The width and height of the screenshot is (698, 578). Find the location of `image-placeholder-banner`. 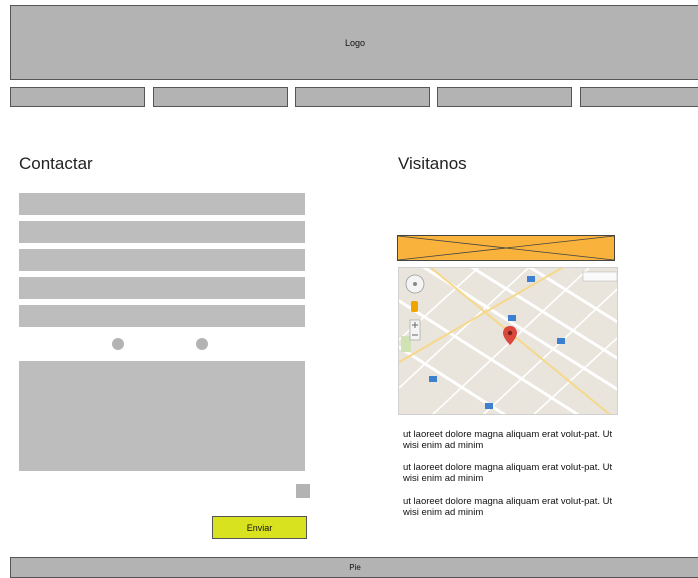

image-placeholder-banner is located at coordinates (506, 248).